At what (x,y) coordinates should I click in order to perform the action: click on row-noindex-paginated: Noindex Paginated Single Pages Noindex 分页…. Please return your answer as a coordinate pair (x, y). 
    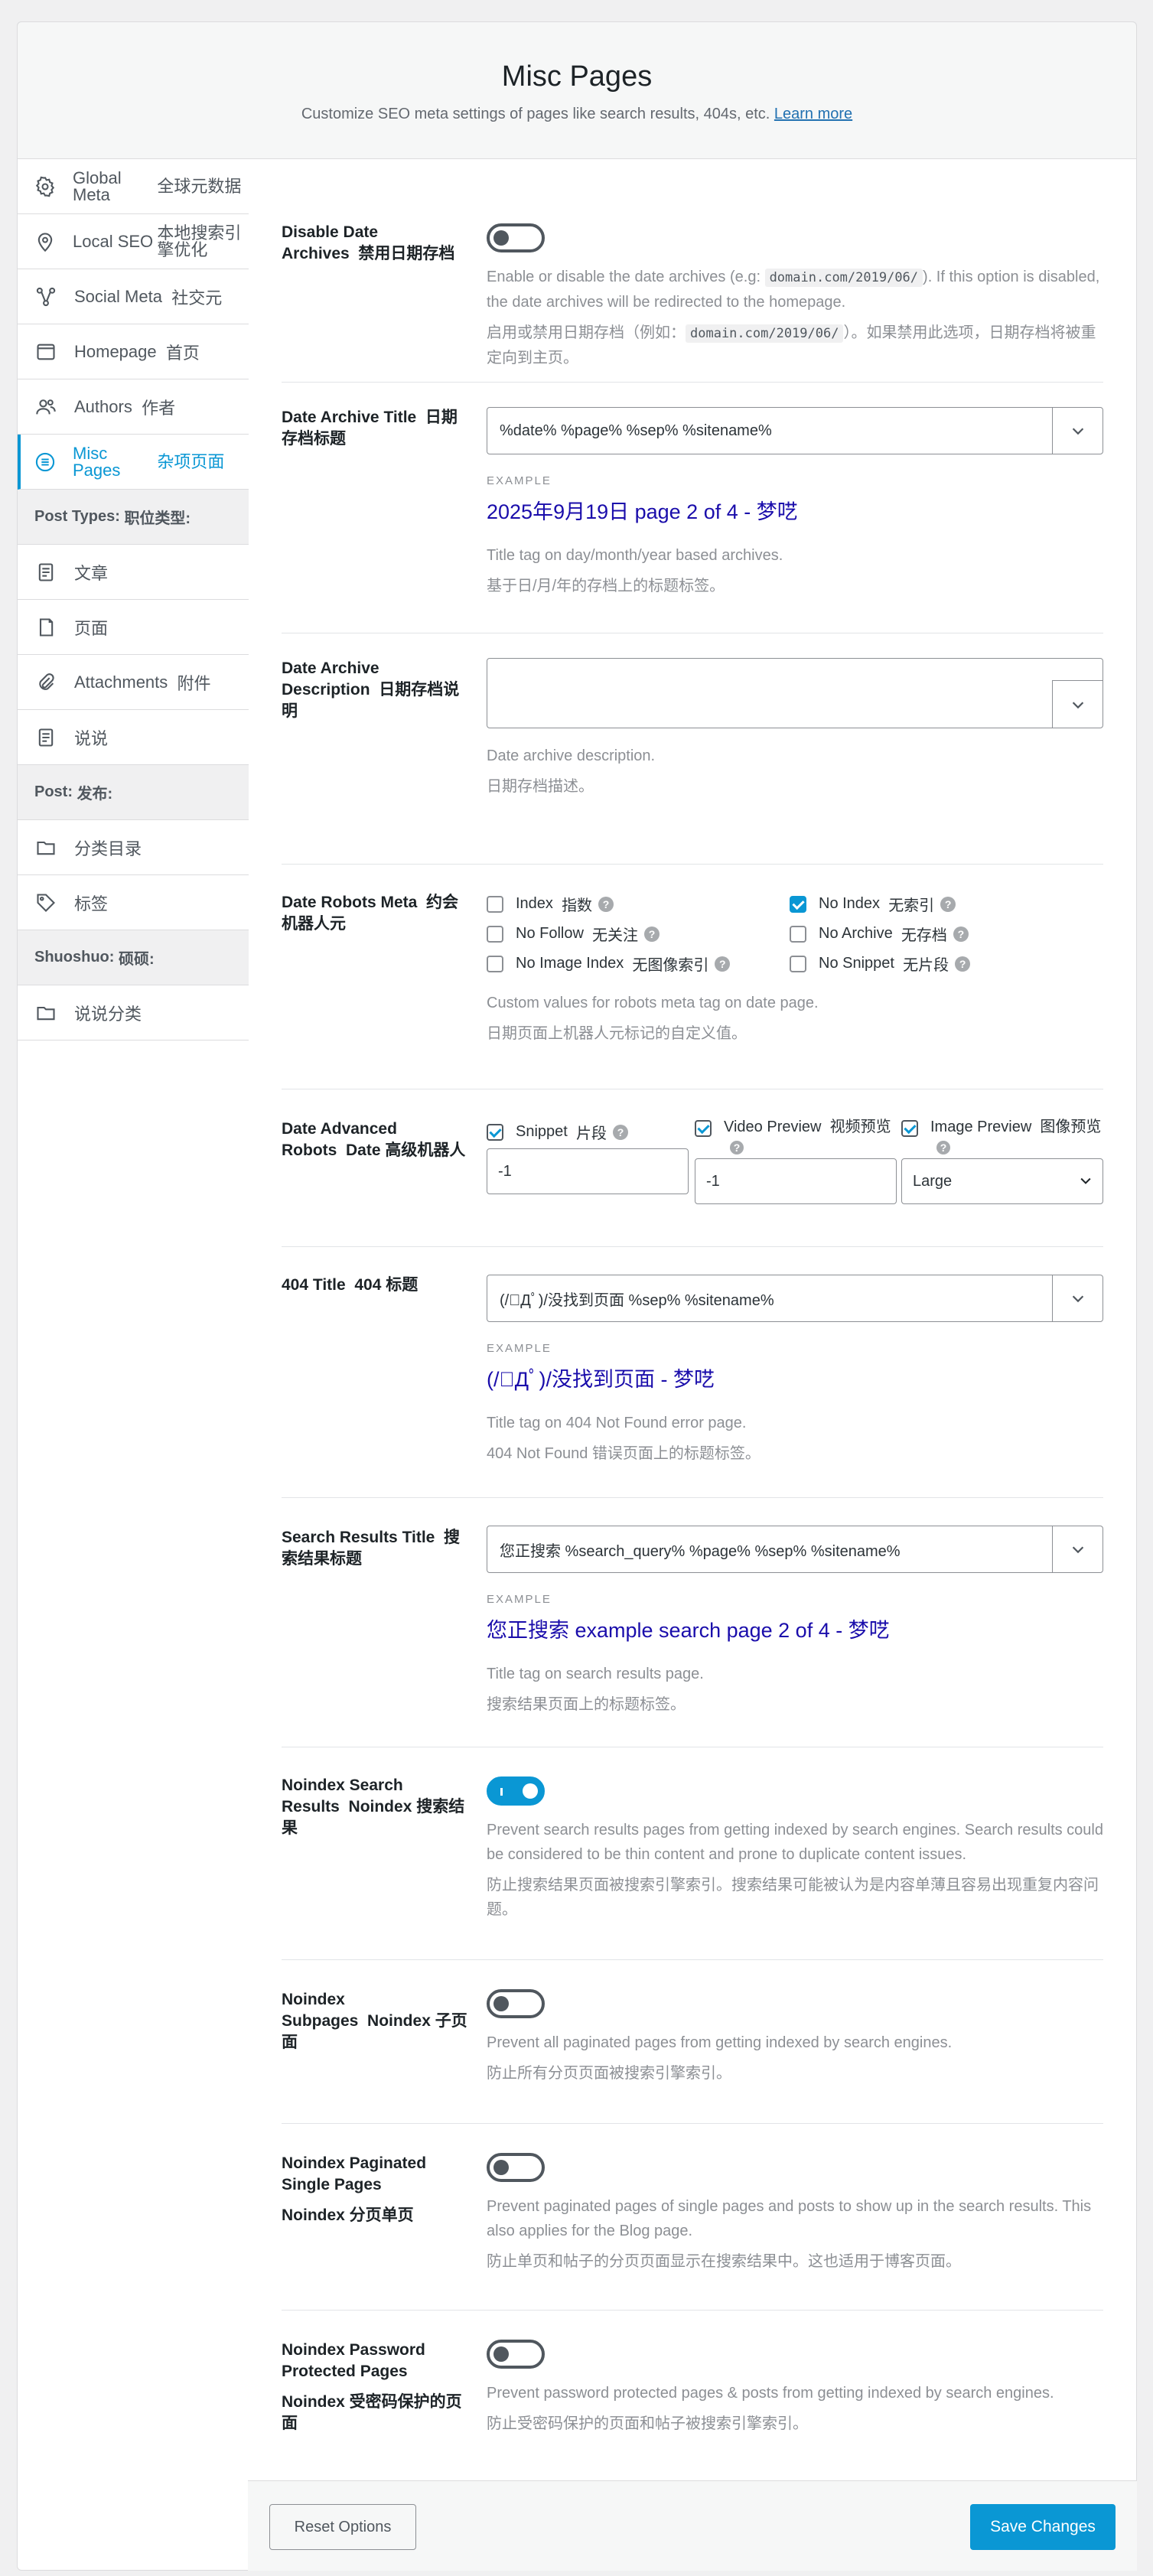
    Looking at the image, I should click on (692, 2217).